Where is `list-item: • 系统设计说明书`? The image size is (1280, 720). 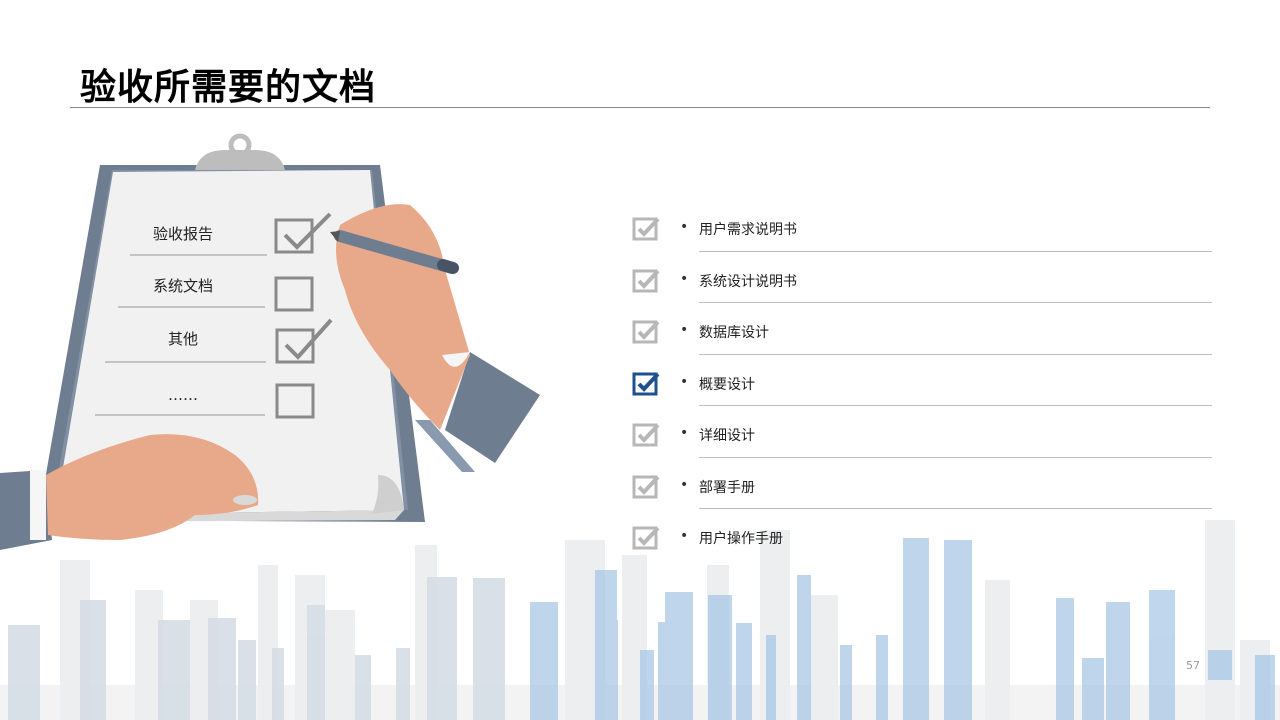
list-item: • 系统设计说明书 is located at coordinates (921, 288).